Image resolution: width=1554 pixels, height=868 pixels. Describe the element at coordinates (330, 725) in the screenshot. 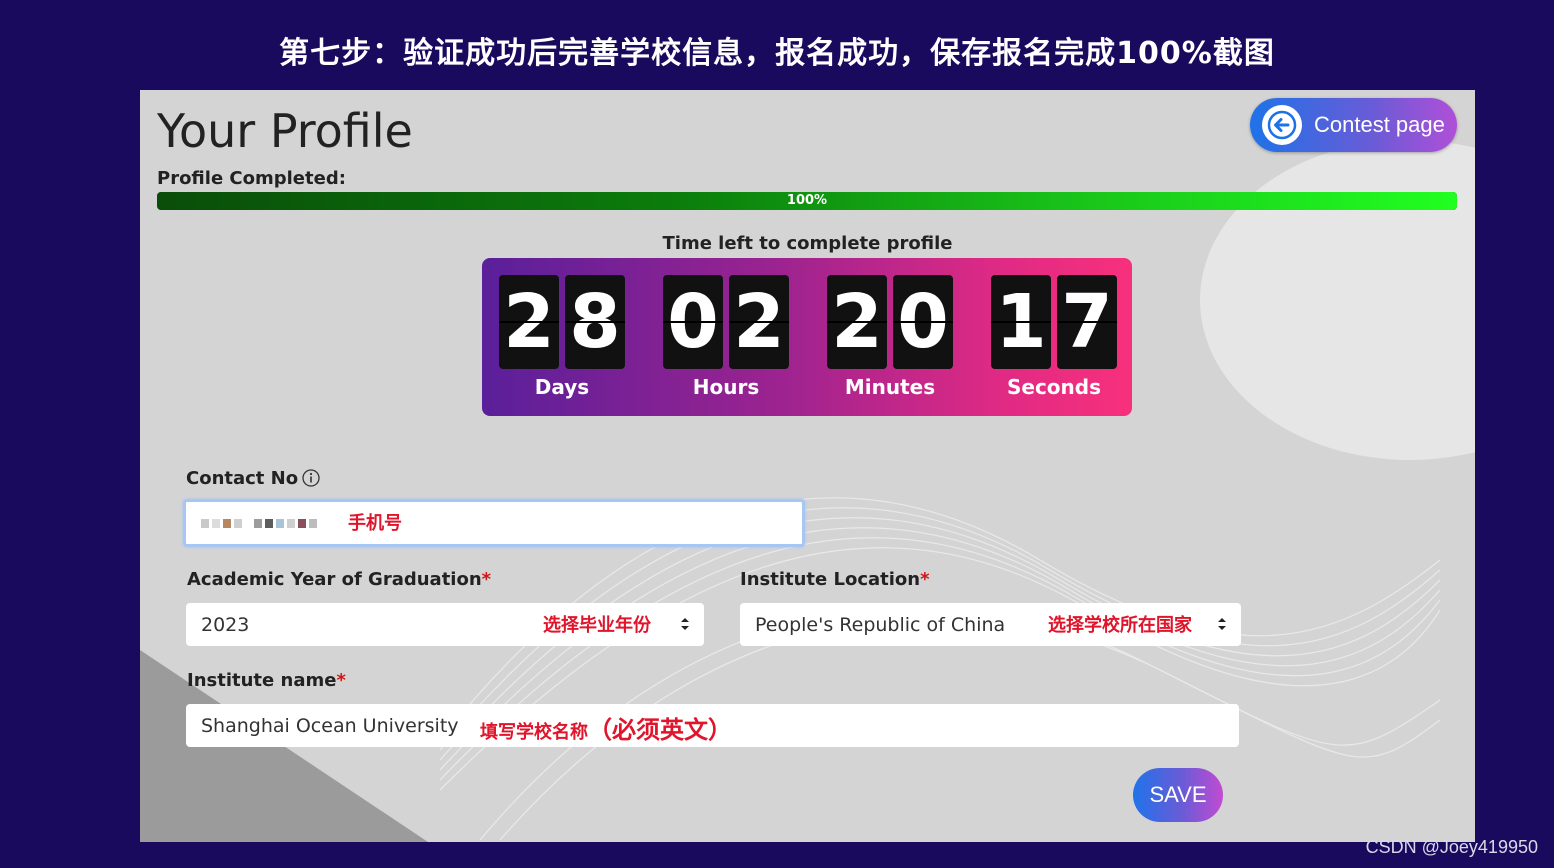

I see `institute-name-value: Shanghai Ocean University` at that location.